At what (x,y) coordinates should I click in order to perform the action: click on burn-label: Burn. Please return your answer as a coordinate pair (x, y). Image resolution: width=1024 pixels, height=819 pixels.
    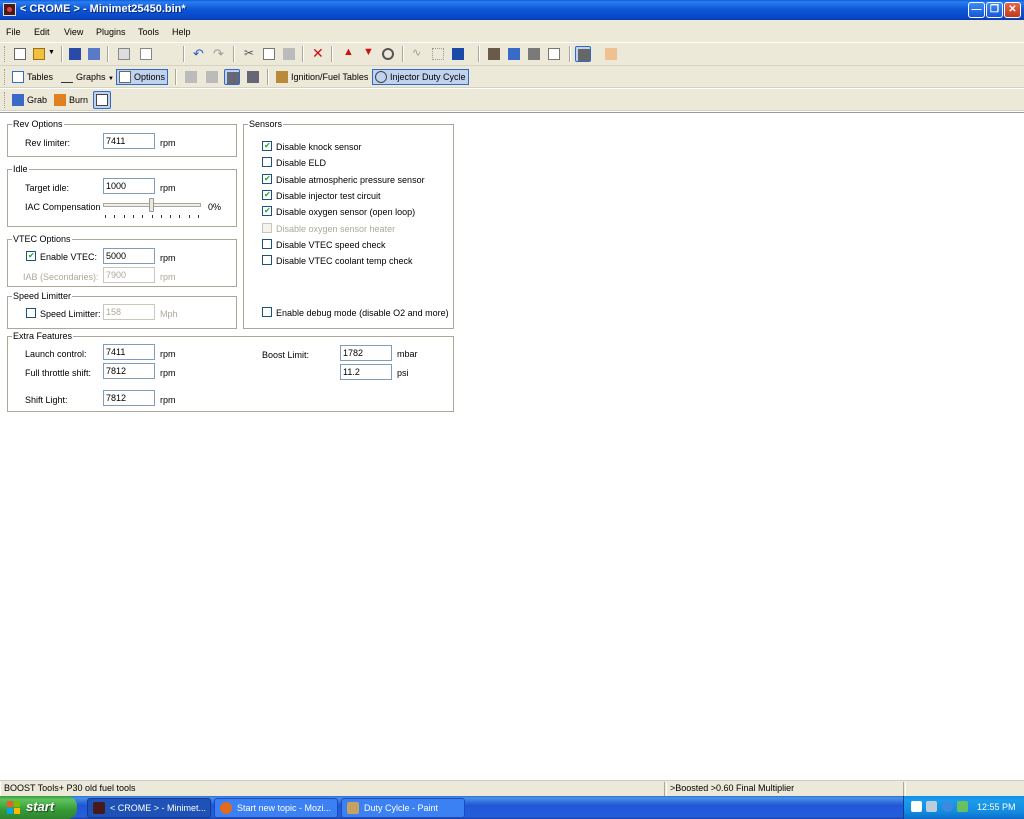
    Looking at the image, I should click on (79, 100).